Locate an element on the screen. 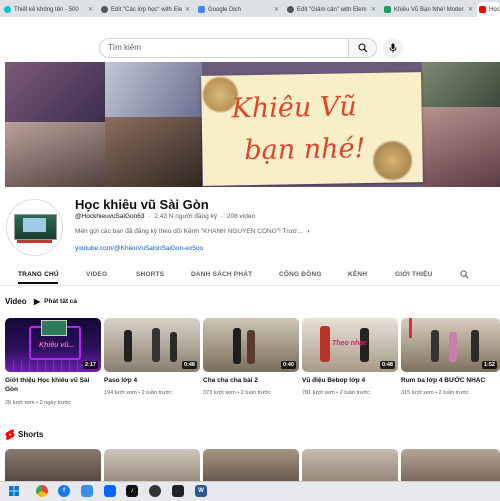 Image resolution: width=500 pixels, height=501 pixels. video-meta: 315 lượt xem • 2 tuần trước is located at coordinates (435, 393).